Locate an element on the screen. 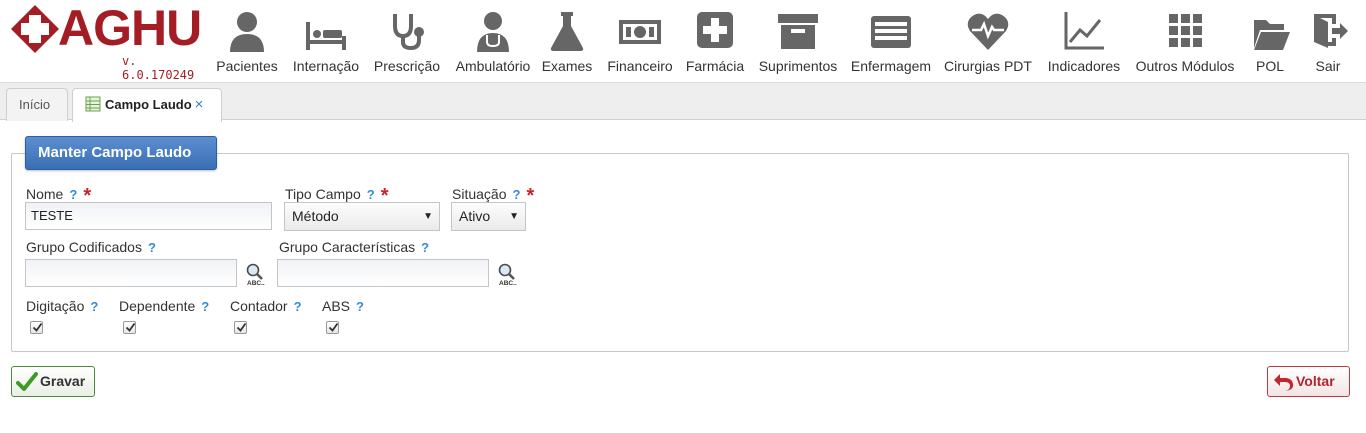 This screenshot has width=1366, height=433. module-farmacia: Farmácia is located at coordinates (715, 43).